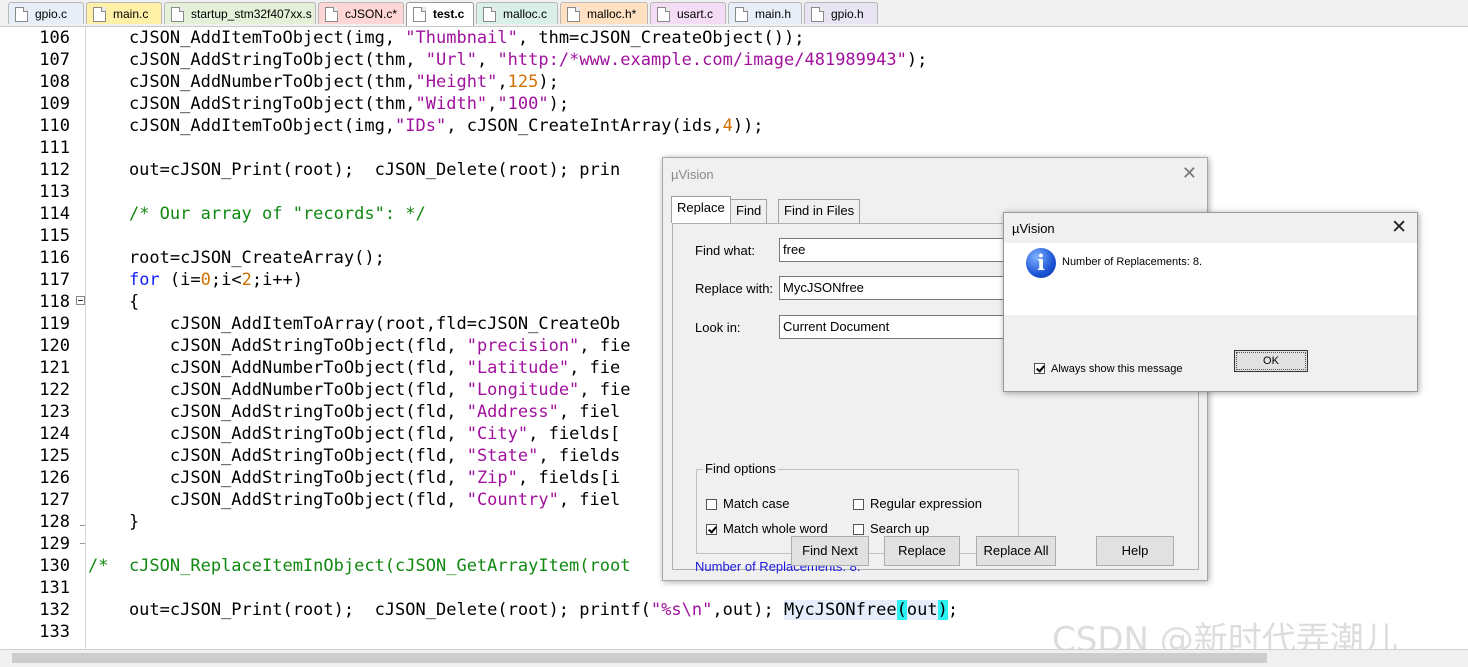 This screenshot has height=667, width=1468. Describe the element at coordinates (773, 14) in the screenshot. I see `tab-label: main.h` at that location.